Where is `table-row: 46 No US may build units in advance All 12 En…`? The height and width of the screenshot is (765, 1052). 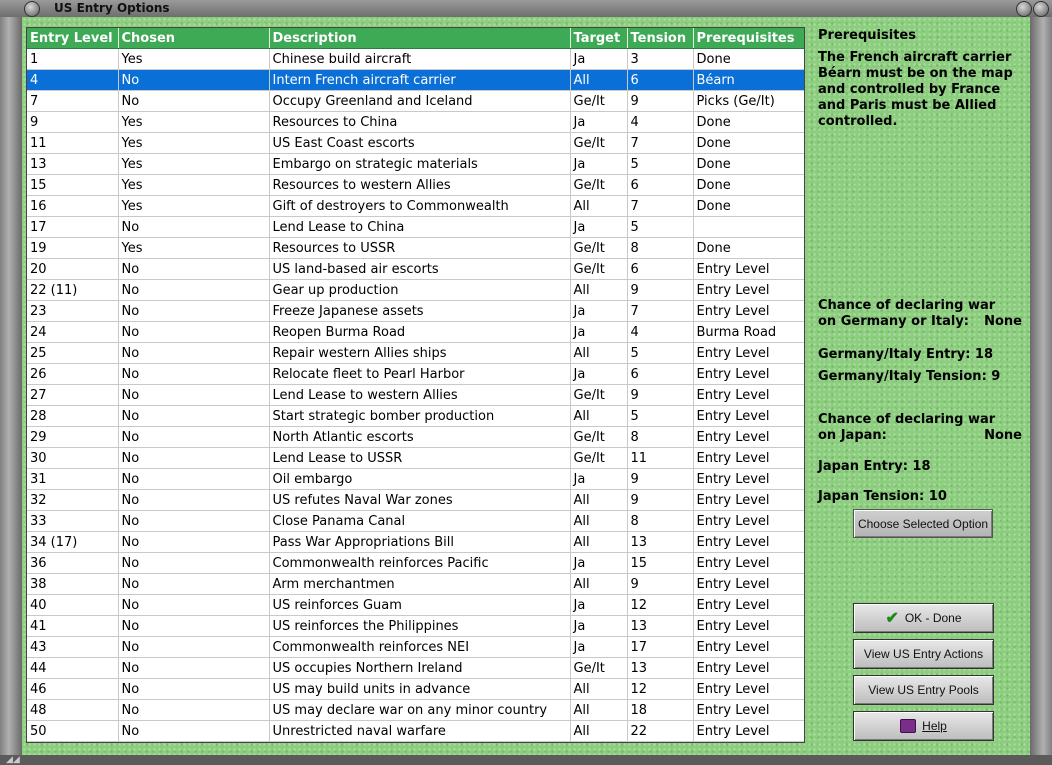 table-row: 46 No US may build units in advance All 12 En… is located at coordinates (415, 689).